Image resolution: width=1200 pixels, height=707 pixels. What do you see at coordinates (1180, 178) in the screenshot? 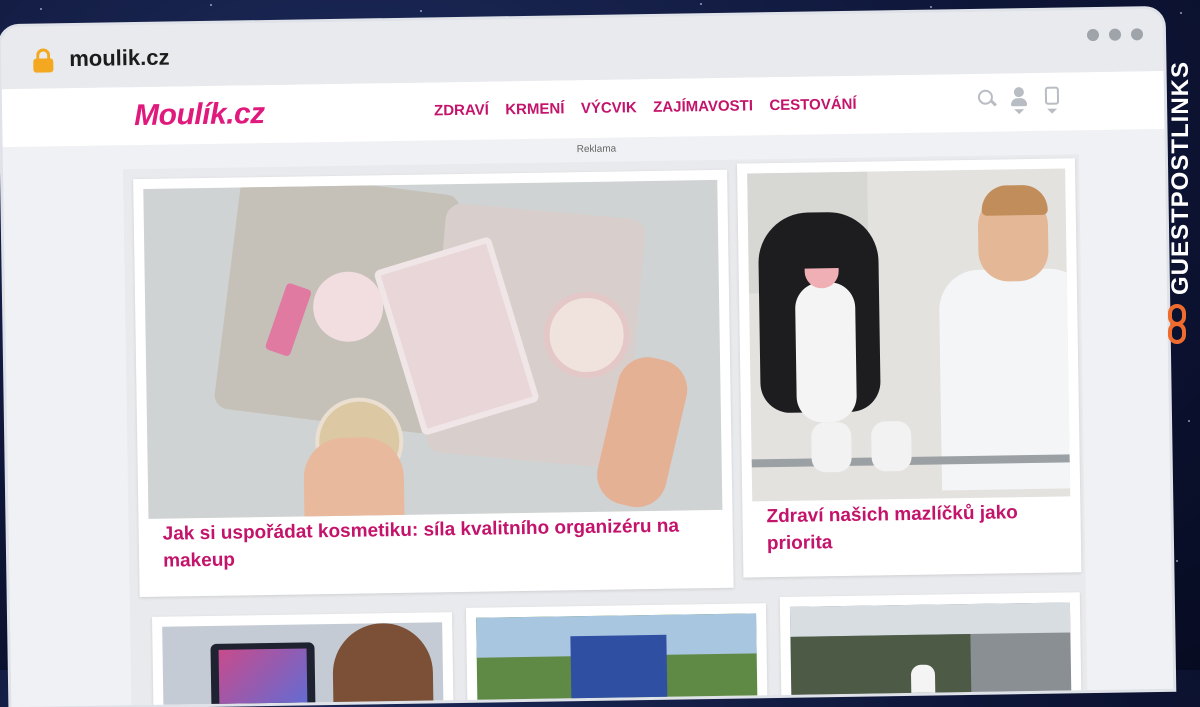
I see `brand-text: GUESTPOSTLINKS` at bounding box center [1180, 178].